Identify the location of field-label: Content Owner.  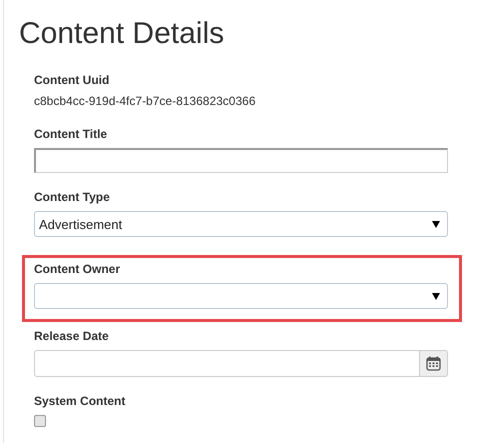
(77, 269).